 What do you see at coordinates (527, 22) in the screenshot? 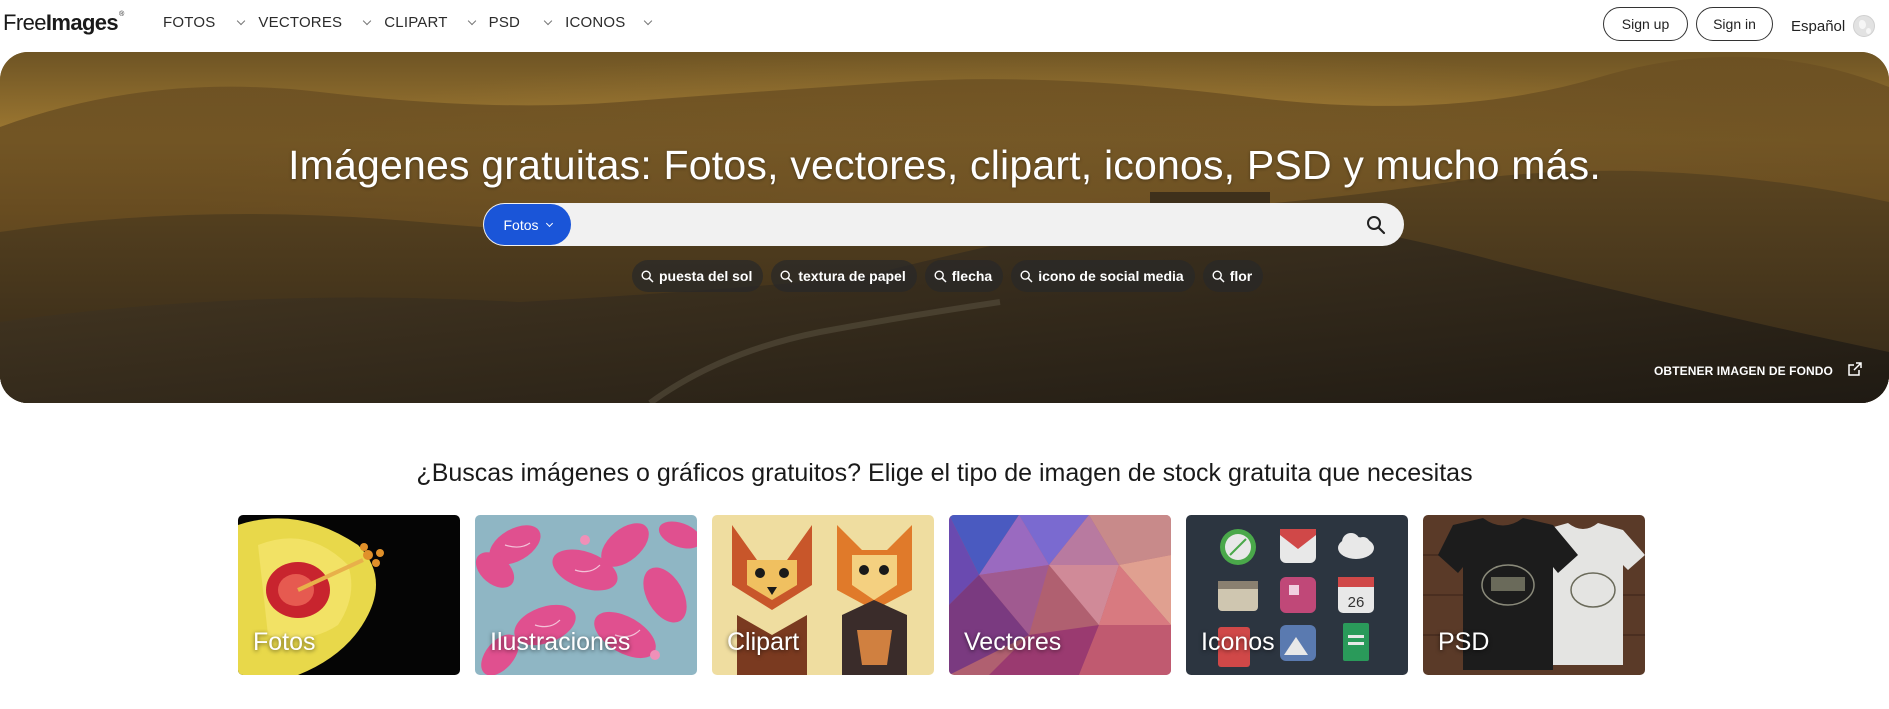
I see `nav-item-psd: PSD` at bounding box center [527, 22].